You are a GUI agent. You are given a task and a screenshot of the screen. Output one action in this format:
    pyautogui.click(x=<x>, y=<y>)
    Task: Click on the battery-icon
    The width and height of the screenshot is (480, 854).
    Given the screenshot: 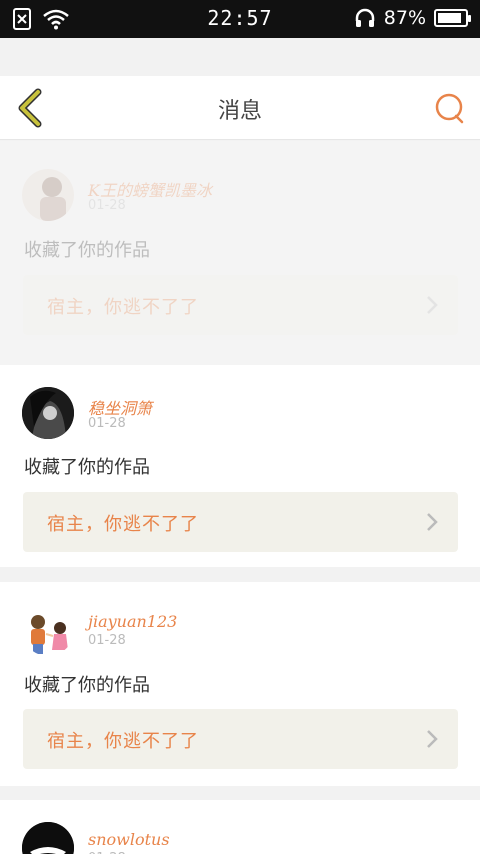 What is the action you would take?
    pyautogui.click(x=452, y=18)
    